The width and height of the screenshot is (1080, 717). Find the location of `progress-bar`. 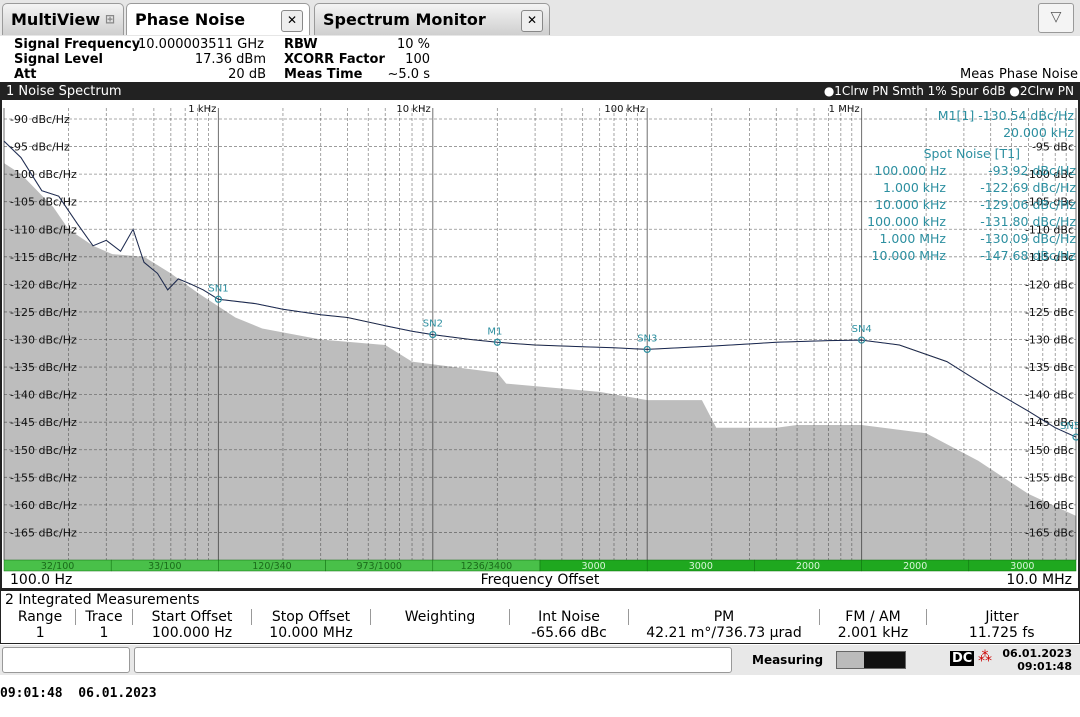

progress-bar is located at coordinates (871, 660).